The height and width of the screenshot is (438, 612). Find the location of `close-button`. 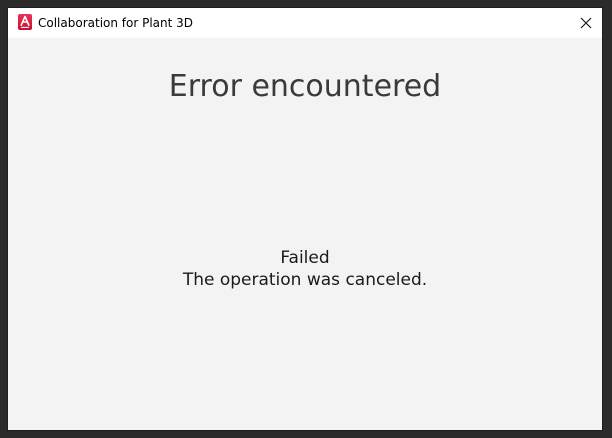

close-button is located at coordinates (586, 23).